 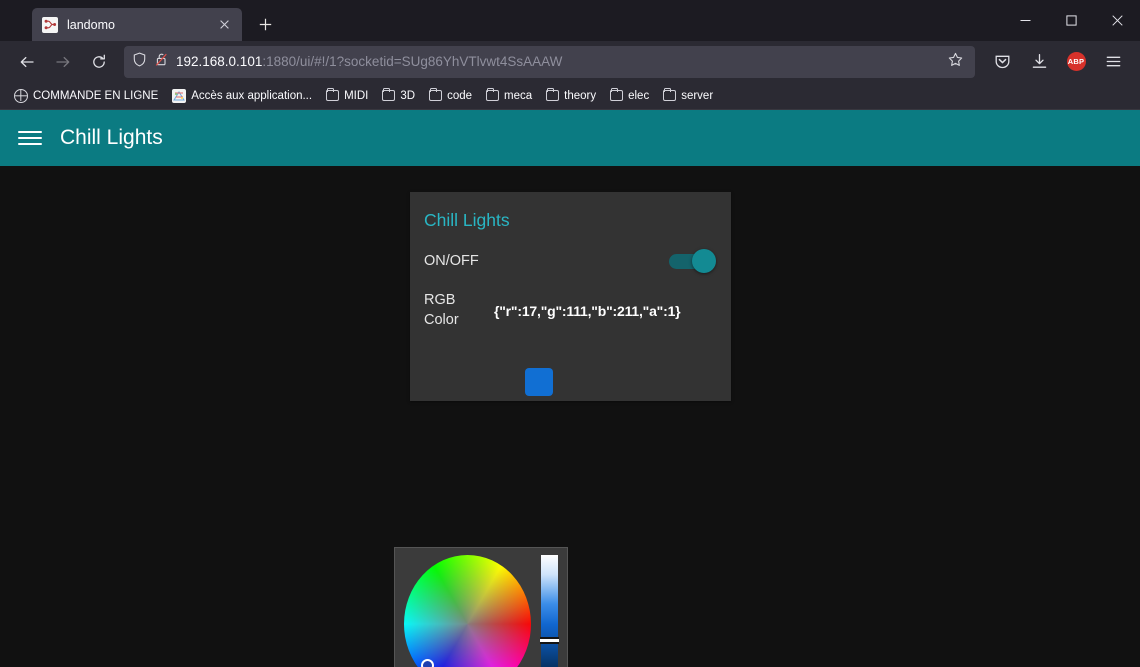 I want to click on browser-toolbar-actions: ABP, so click(x=1057, y=62).